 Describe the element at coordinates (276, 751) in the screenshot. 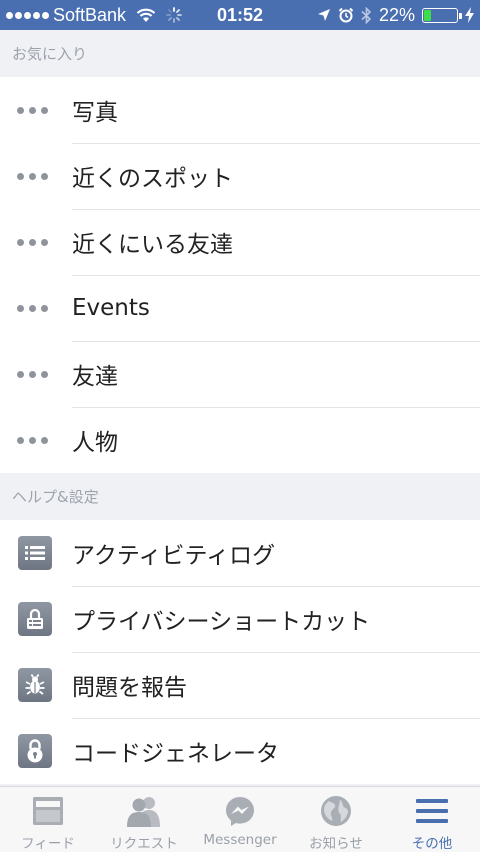

I see `settings-item-label: コードジェネレータ` at that location.